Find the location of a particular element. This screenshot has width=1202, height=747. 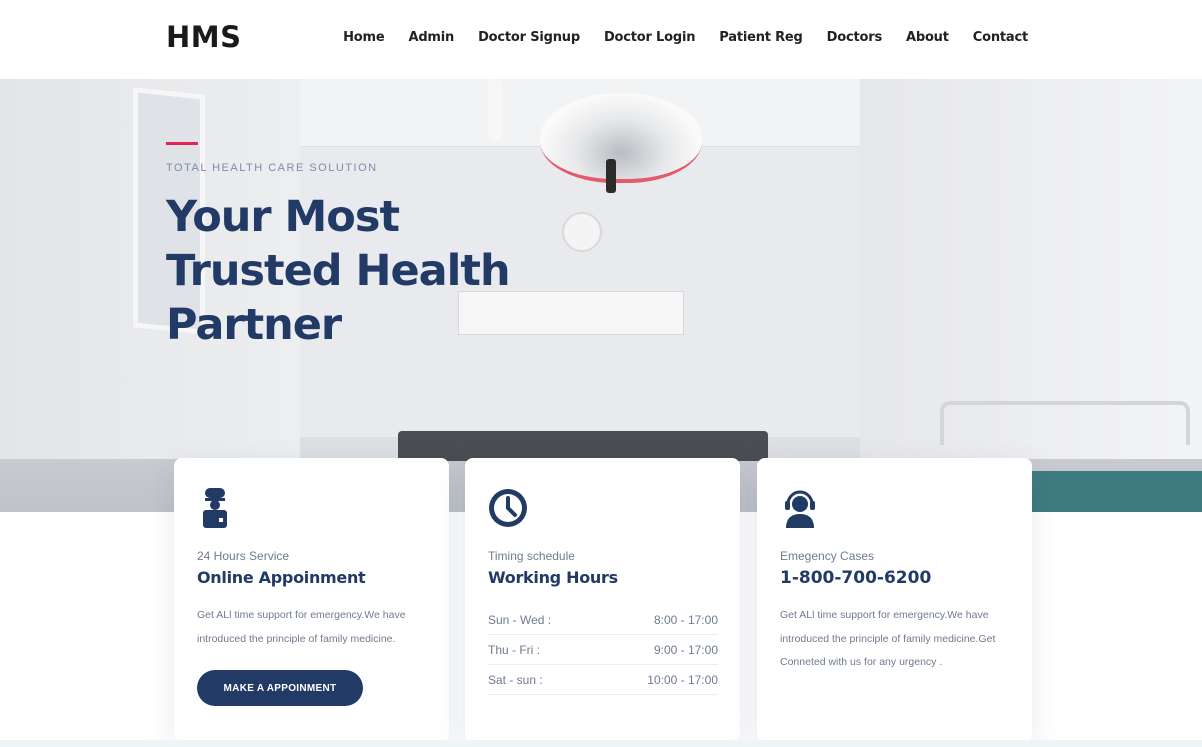

support-agent-icon is located at coordinates (800, 509).